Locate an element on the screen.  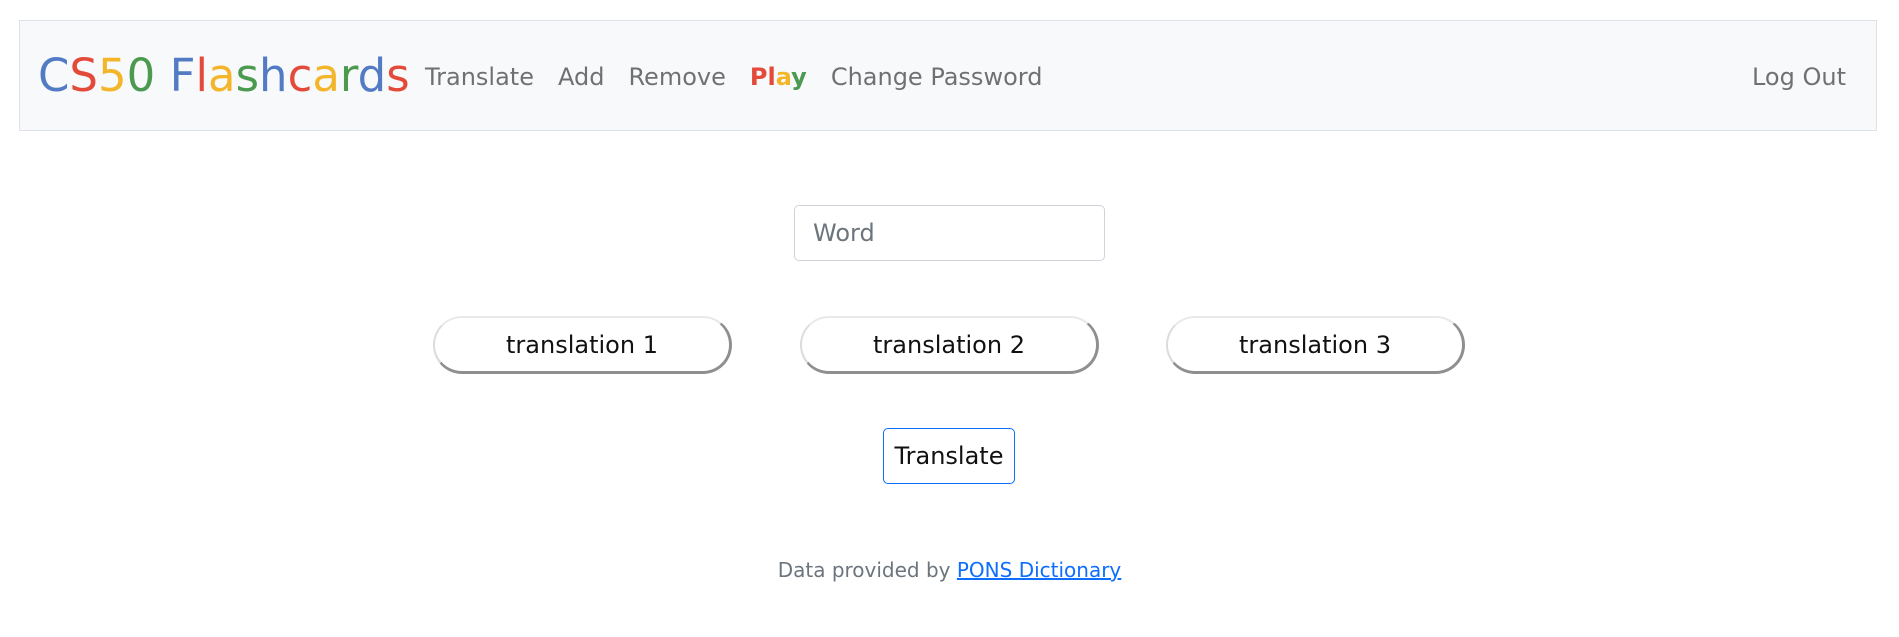
brand-letter: r is located at coordinates (348, 75).